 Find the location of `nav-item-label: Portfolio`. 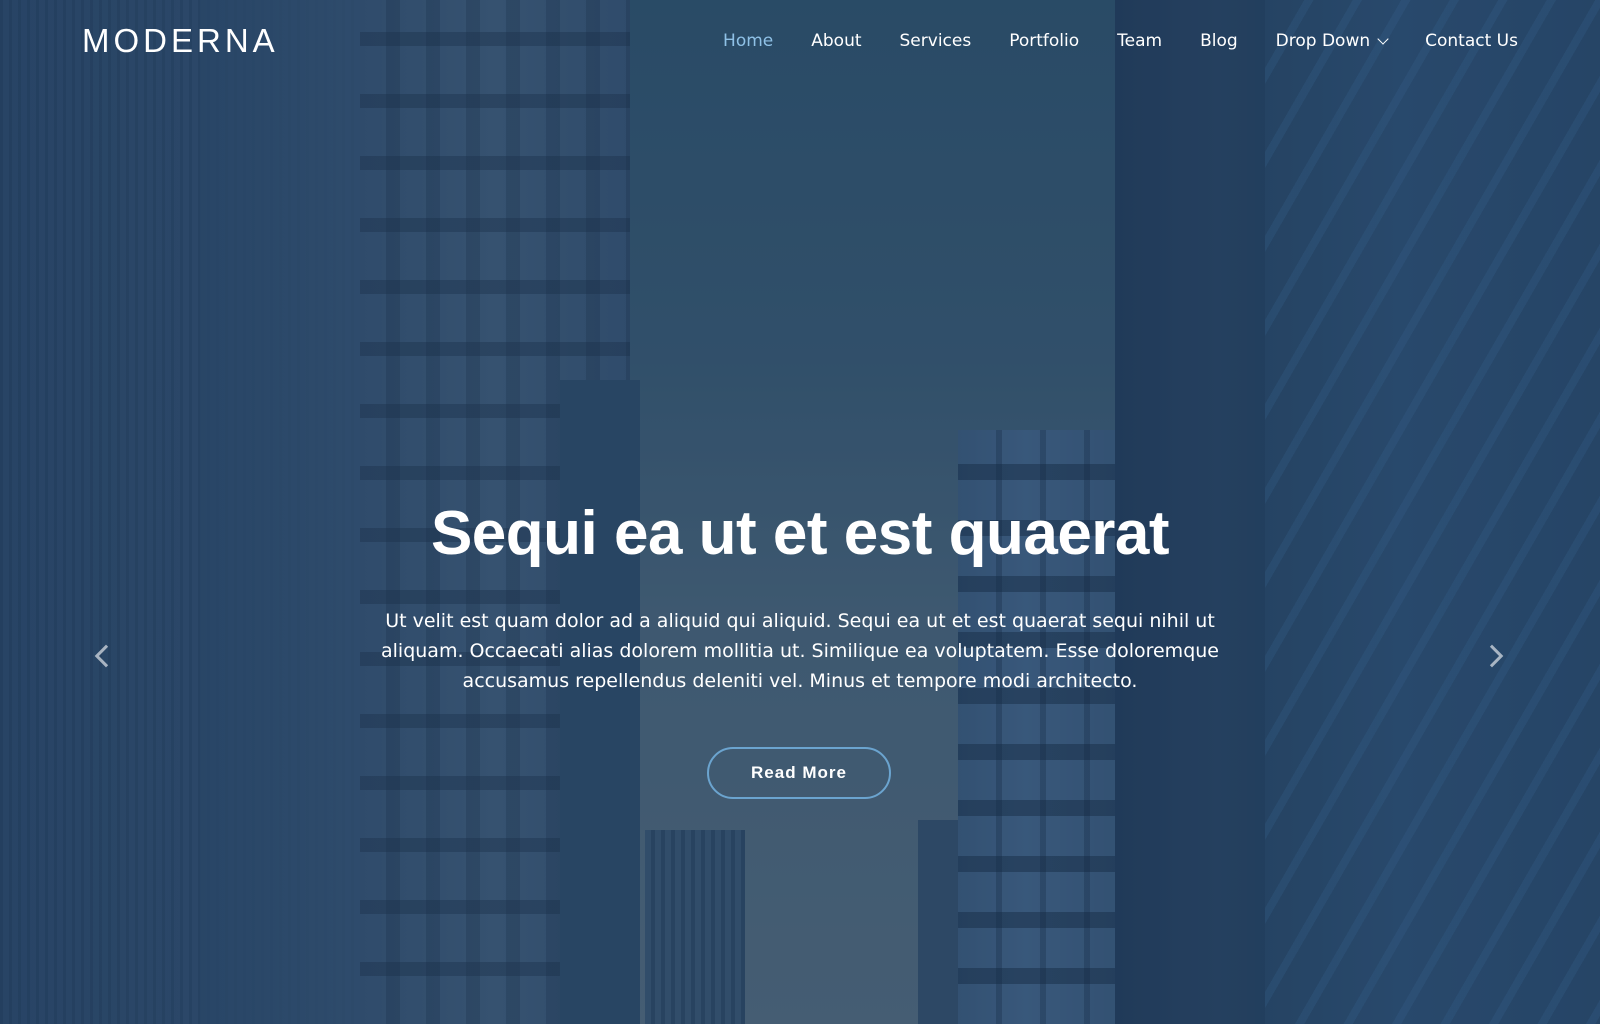

nav-item-label: Portfolio is located at coordinates (1044, 41).